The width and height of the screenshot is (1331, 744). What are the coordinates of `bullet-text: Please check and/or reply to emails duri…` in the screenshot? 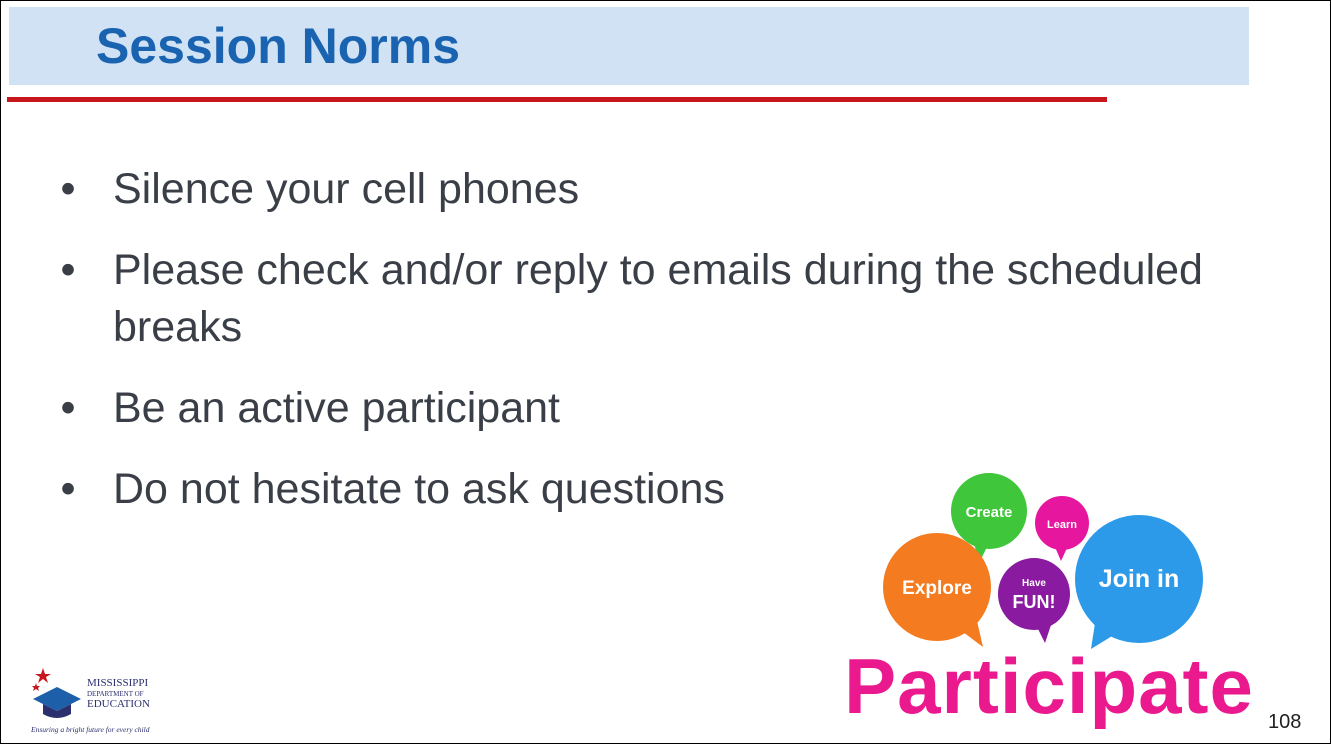 It's located at (658, 298).